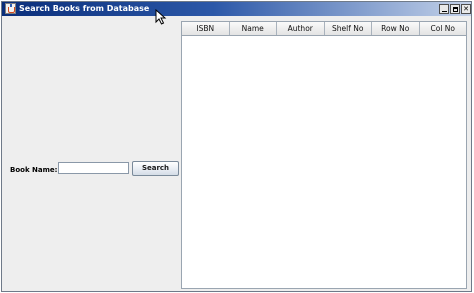 This screenshot has height=293, width=474. What do you see at coordinates (84, 8) in the screenshot?
I see `window-title: Search Books from Database` at bounding box center [84, 8].